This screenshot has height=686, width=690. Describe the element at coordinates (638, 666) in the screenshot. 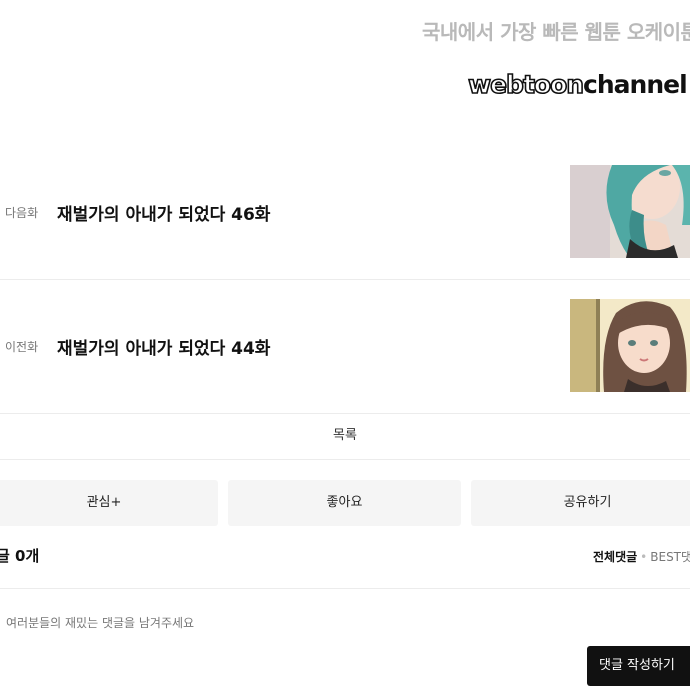

I see `write-comment-button: 댓글 작성하기` at that location.